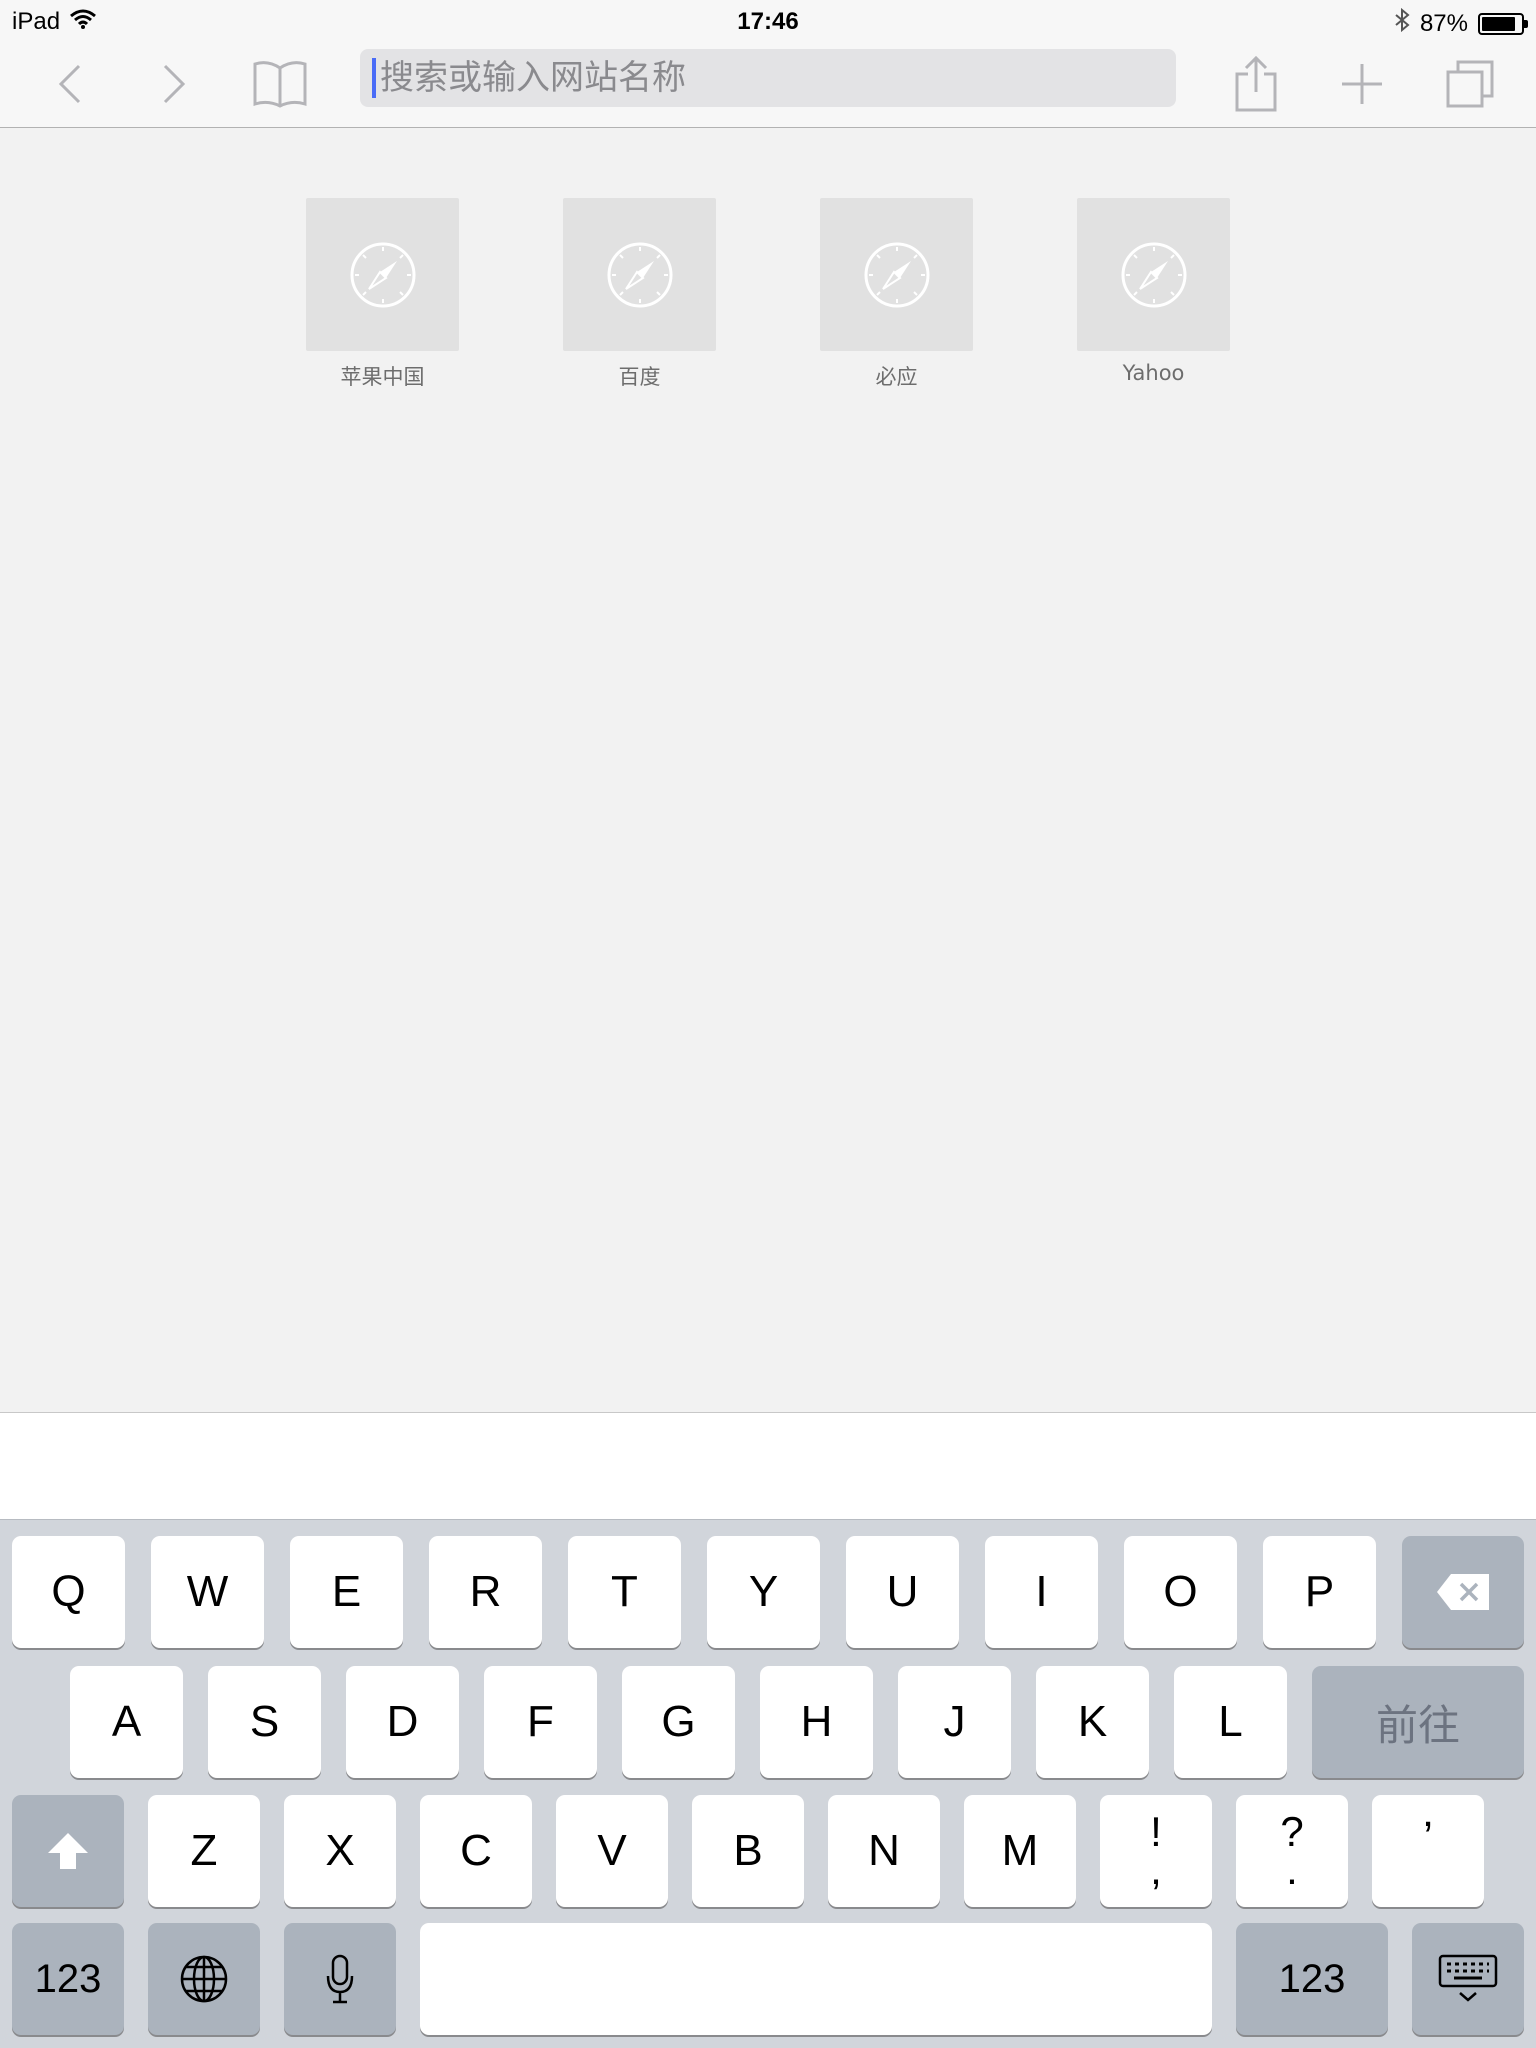 Image resolution: width=1536 pixels, height=2048 pixels. I want to click on key-y: Y, so click(763, 1592).